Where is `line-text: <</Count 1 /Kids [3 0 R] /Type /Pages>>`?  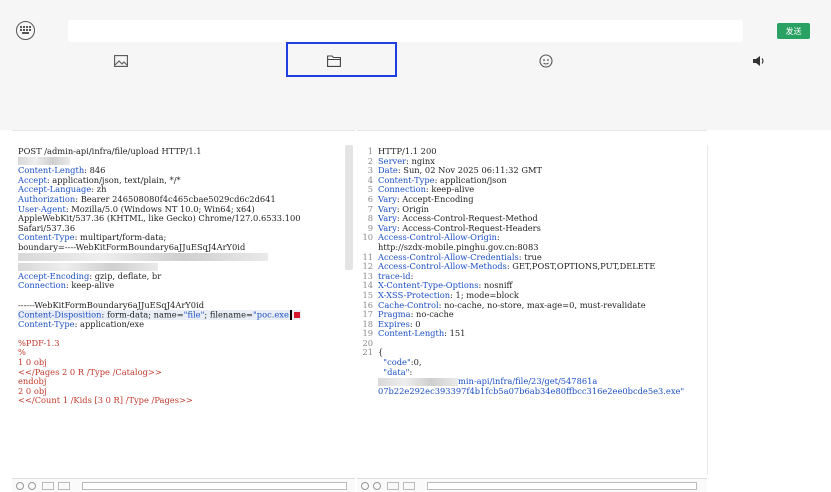
line-text: <</Count 1 /Kids [3 0 R] /Type /Pages>> is located at coordinates (105, 400).